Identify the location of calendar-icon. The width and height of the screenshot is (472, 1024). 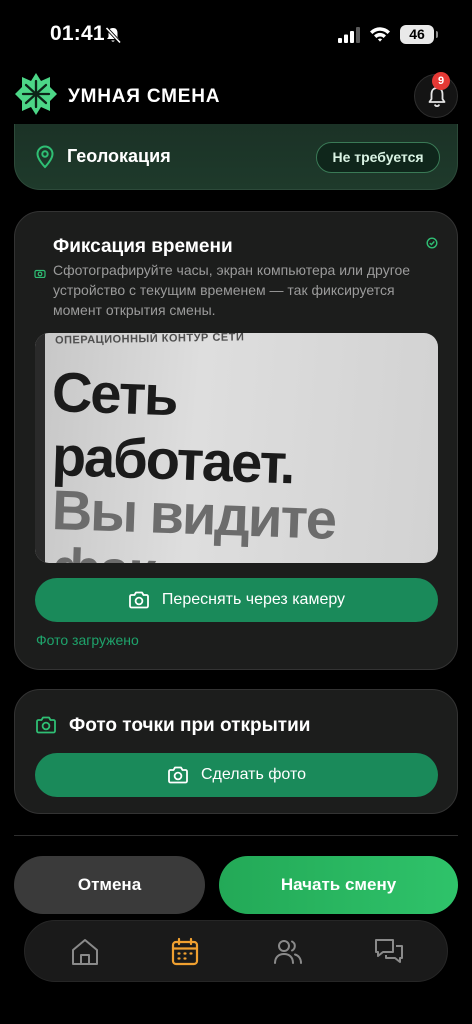
(185, 951).